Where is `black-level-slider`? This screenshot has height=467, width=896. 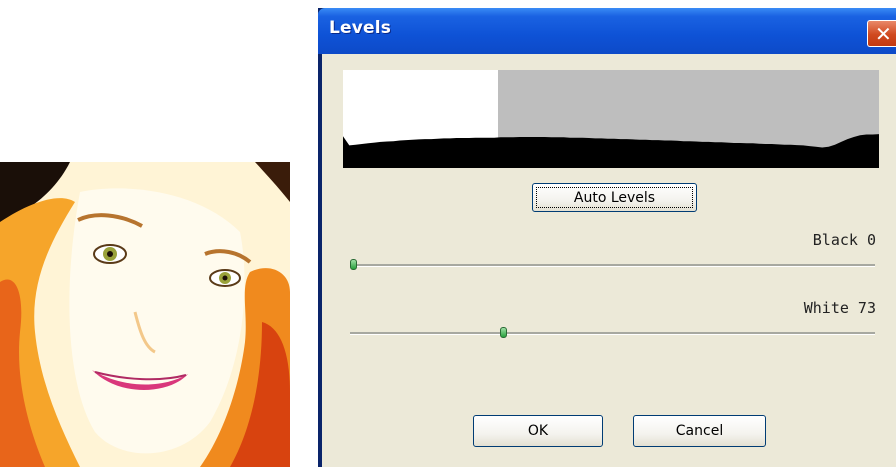 black-level-slider is located at coordinates (612, 264).